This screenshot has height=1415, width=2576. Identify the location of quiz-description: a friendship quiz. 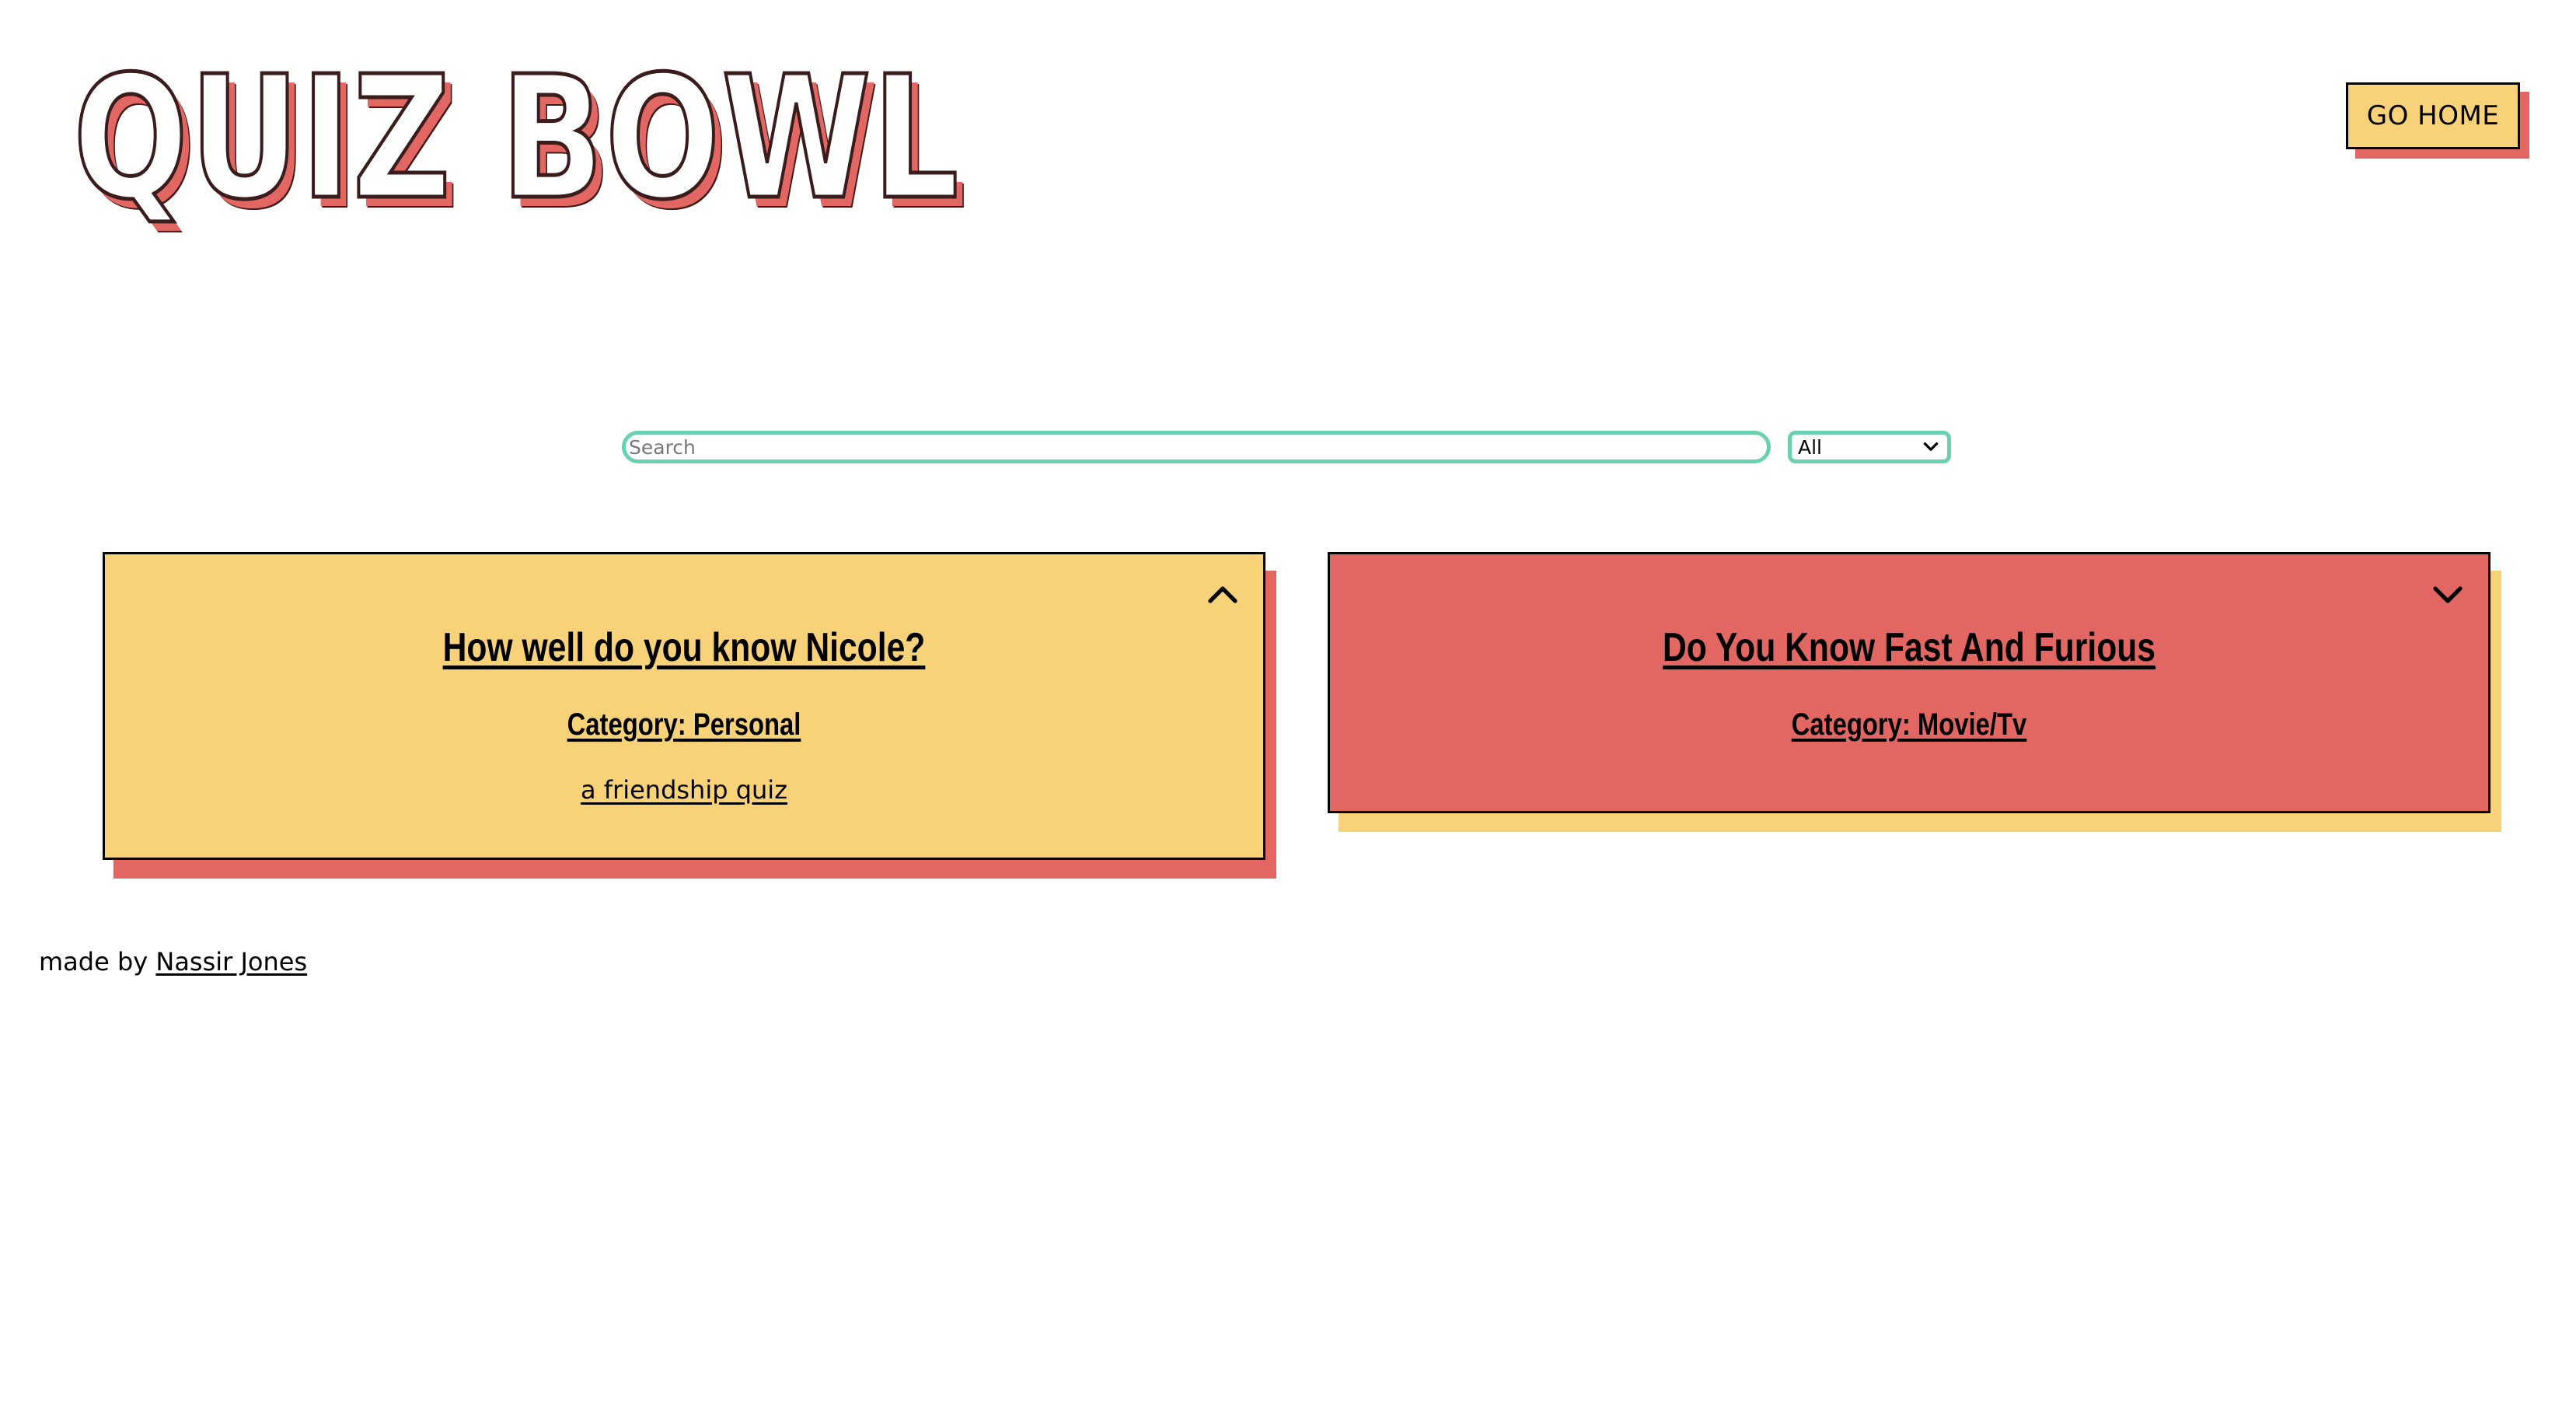
(684, 790).